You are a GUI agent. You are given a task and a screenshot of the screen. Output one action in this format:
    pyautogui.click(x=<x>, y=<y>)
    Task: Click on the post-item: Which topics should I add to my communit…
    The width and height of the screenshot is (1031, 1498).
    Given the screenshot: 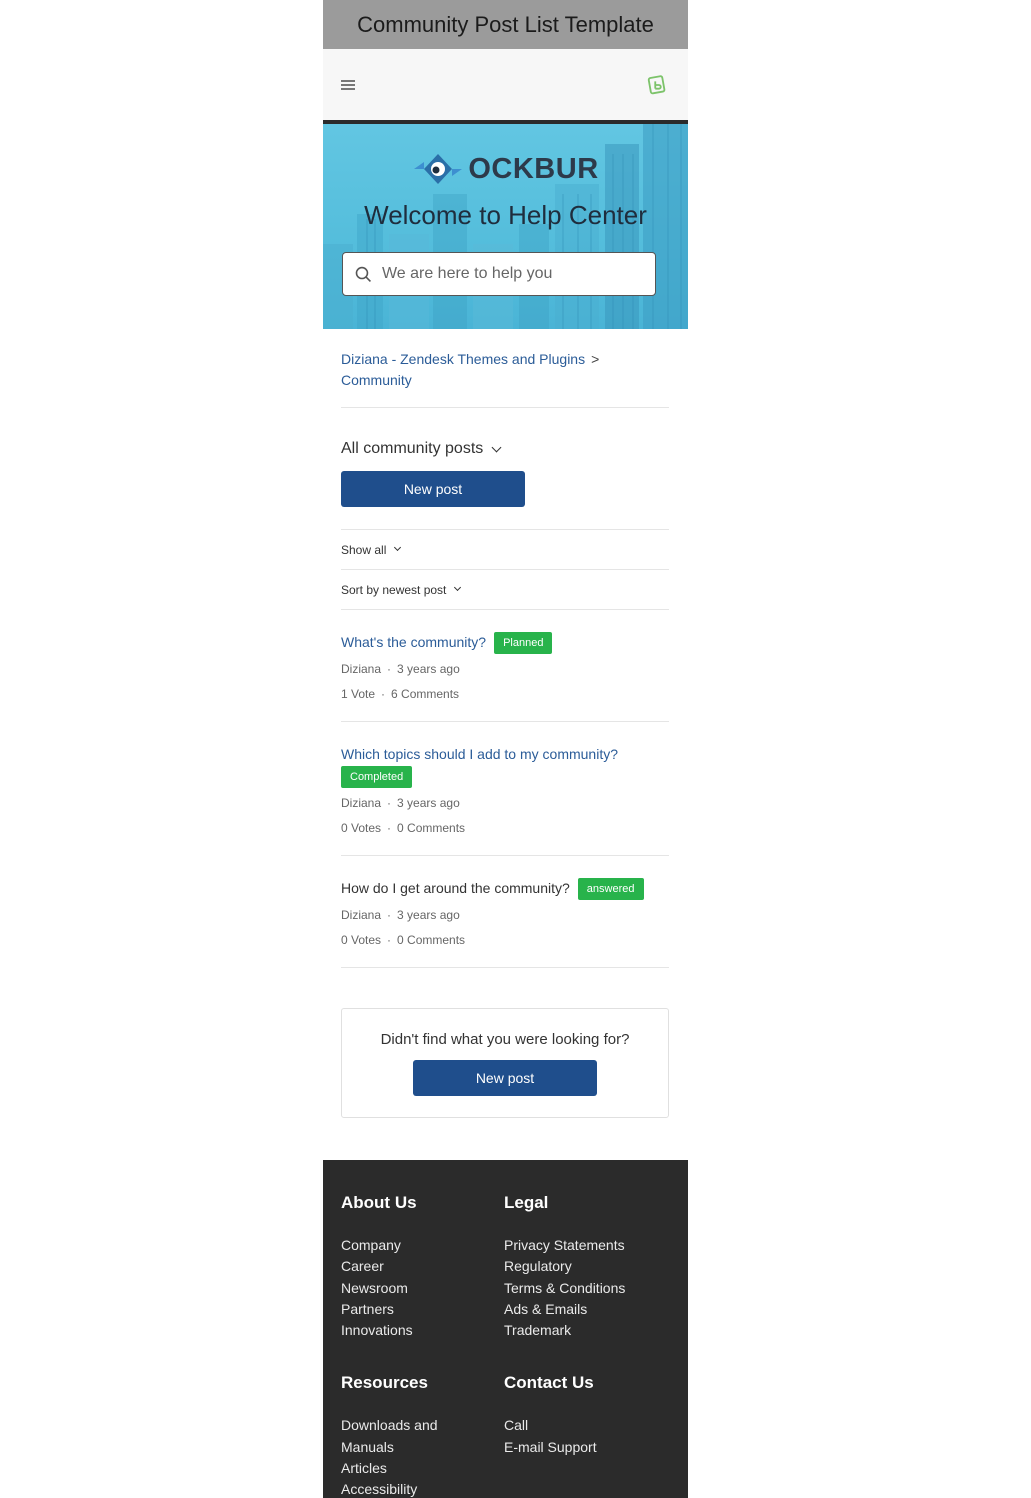 What is the action you would take?
    pyautogui.click(x=505, y=789)
    